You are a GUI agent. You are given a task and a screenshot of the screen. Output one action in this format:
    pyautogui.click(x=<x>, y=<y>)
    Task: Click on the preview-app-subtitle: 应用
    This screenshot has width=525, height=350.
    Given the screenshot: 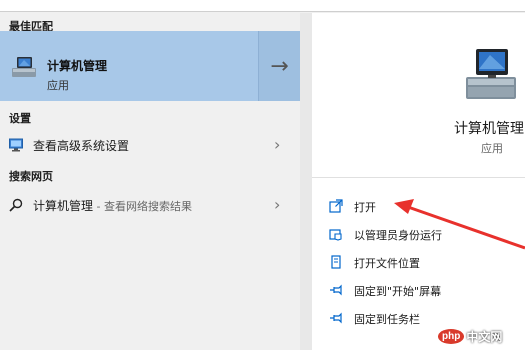 What is the action you would take?
    pyautogui.click(x=492, y=148)
    